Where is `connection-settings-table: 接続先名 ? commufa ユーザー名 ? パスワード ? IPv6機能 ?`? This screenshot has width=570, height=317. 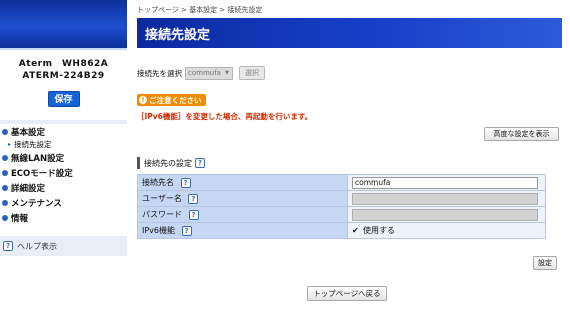 connection-settings-table: 接続先名 ? commufa ユーザー名 ? パスワード ? IPv6機能 ? is located at coordinates (341, 206).